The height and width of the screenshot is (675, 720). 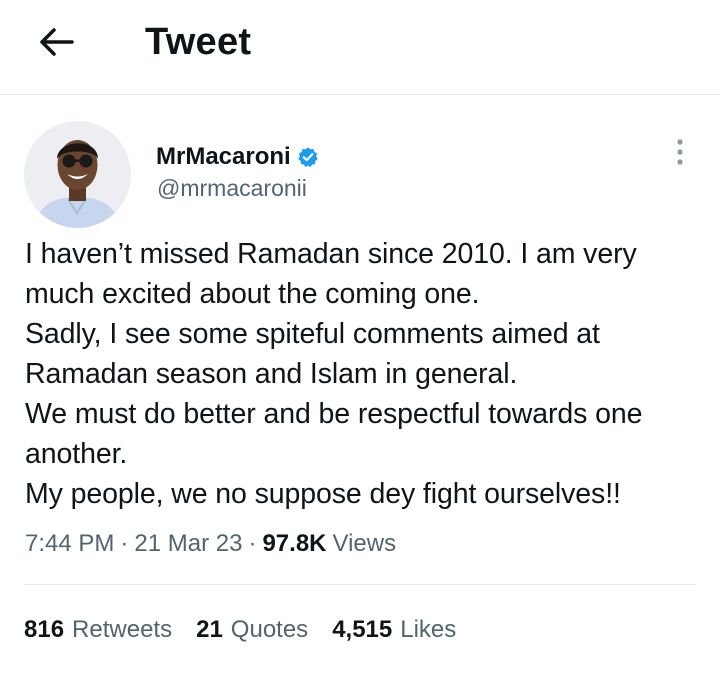 What do you see at coordinates (188, 544) in the screenshot?
I see `tweet-date: 21 Mar 23` at bounding box center [188, 544].